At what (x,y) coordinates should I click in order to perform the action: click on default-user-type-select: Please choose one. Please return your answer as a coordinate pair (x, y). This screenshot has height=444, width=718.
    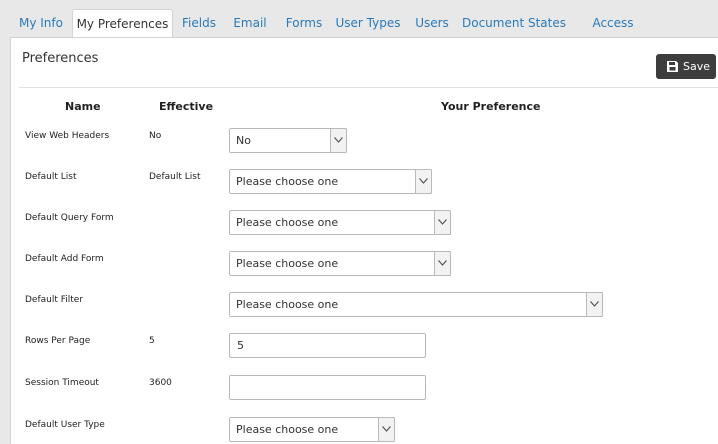
    Looking at the image, I should click on (312, 429).